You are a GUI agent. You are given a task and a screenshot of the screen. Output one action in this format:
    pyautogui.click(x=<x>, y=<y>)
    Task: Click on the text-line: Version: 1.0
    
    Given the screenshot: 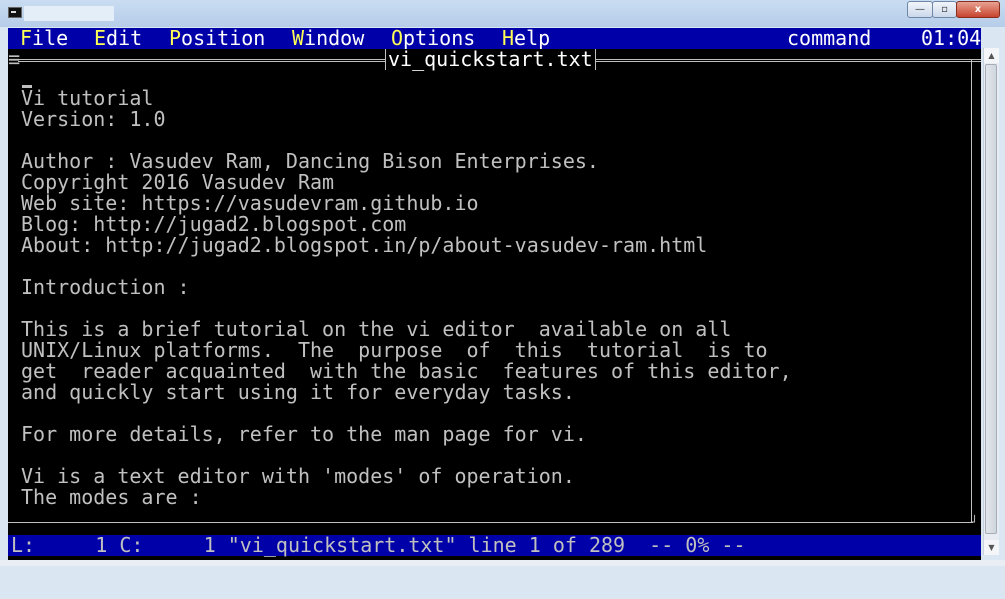 What is the action you would take?
    pyautogui.click(x=93, y=119)
    